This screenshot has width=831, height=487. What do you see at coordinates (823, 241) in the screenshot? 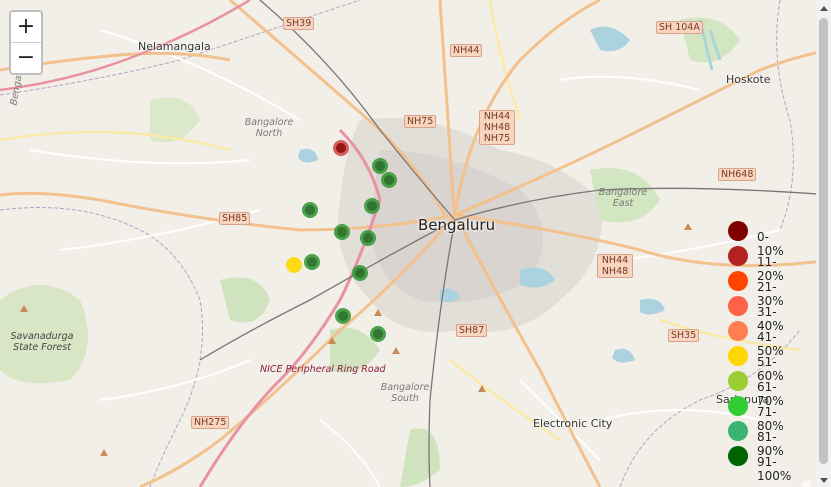
I see `scroll-thumb` at bounding box center [823, 241].